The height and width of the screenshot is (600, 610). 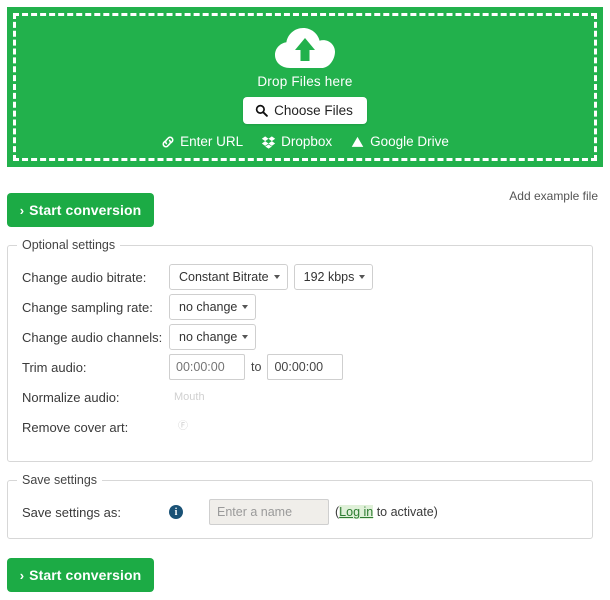 What do you see at coordinates (304, 337) in the screenshot?
I see `row-change-audio-channels: Change audio channels: no change` at bounding box center [304, 337].